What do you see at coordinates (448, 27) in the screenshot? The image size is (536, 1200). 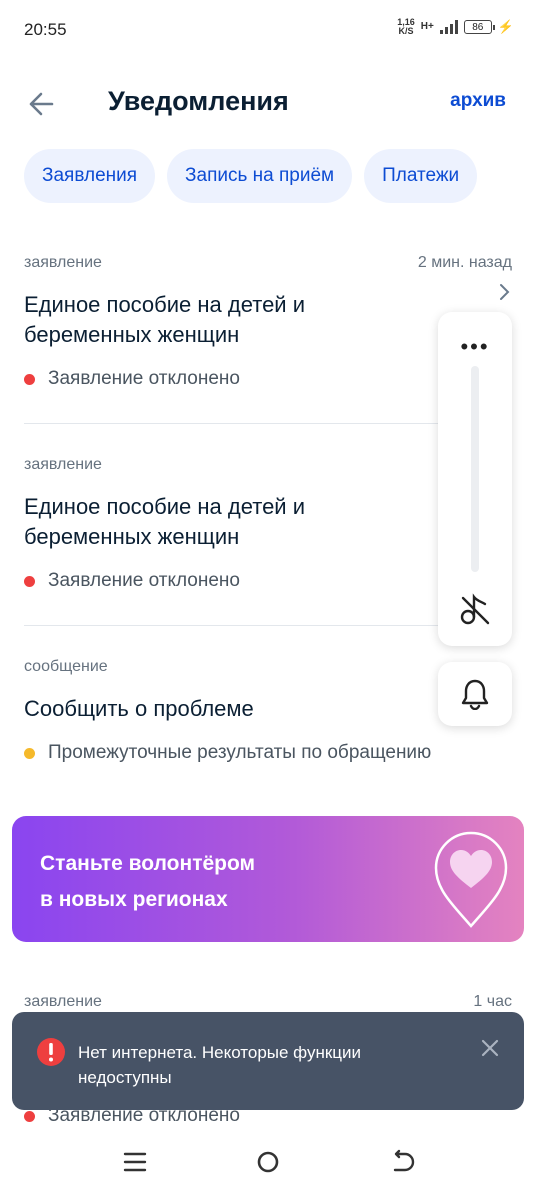 I see `signal-icon` at bounding box center [448, 27].